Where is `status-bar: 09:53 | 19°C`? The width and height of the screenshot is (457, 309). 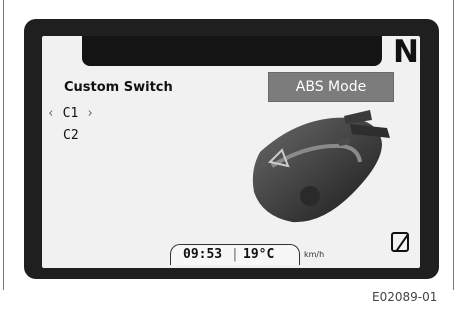 status-bar: 09:53 | 19°C is located at coordinates (235, 254).